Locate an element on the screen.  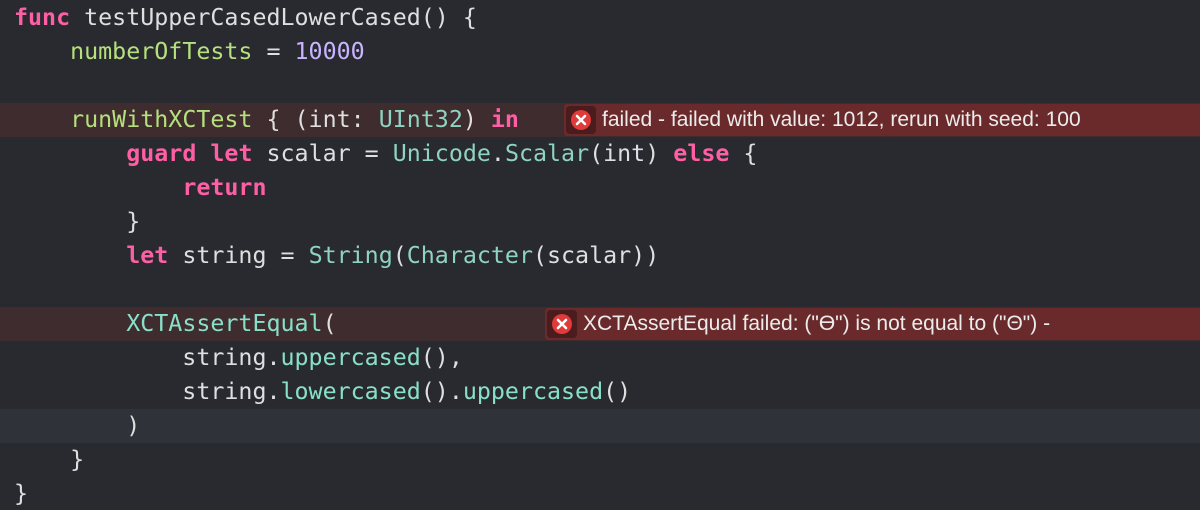
code-text: runWithXCTest { (int: UInt32) in is located at coordinates (266, 120).